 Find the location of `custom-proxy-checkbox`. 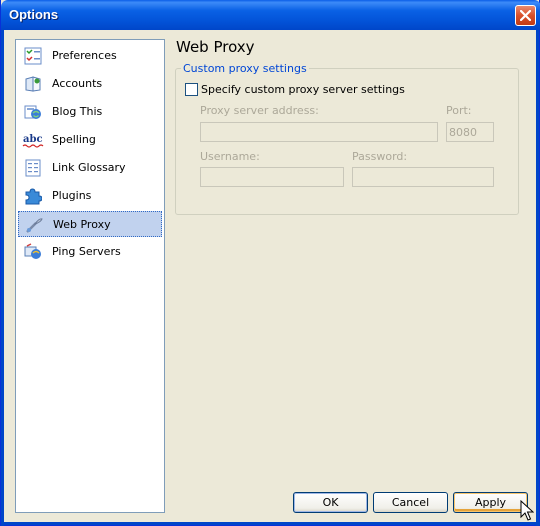

custom-proxy-checkbox is located at coordinates (191, 89).